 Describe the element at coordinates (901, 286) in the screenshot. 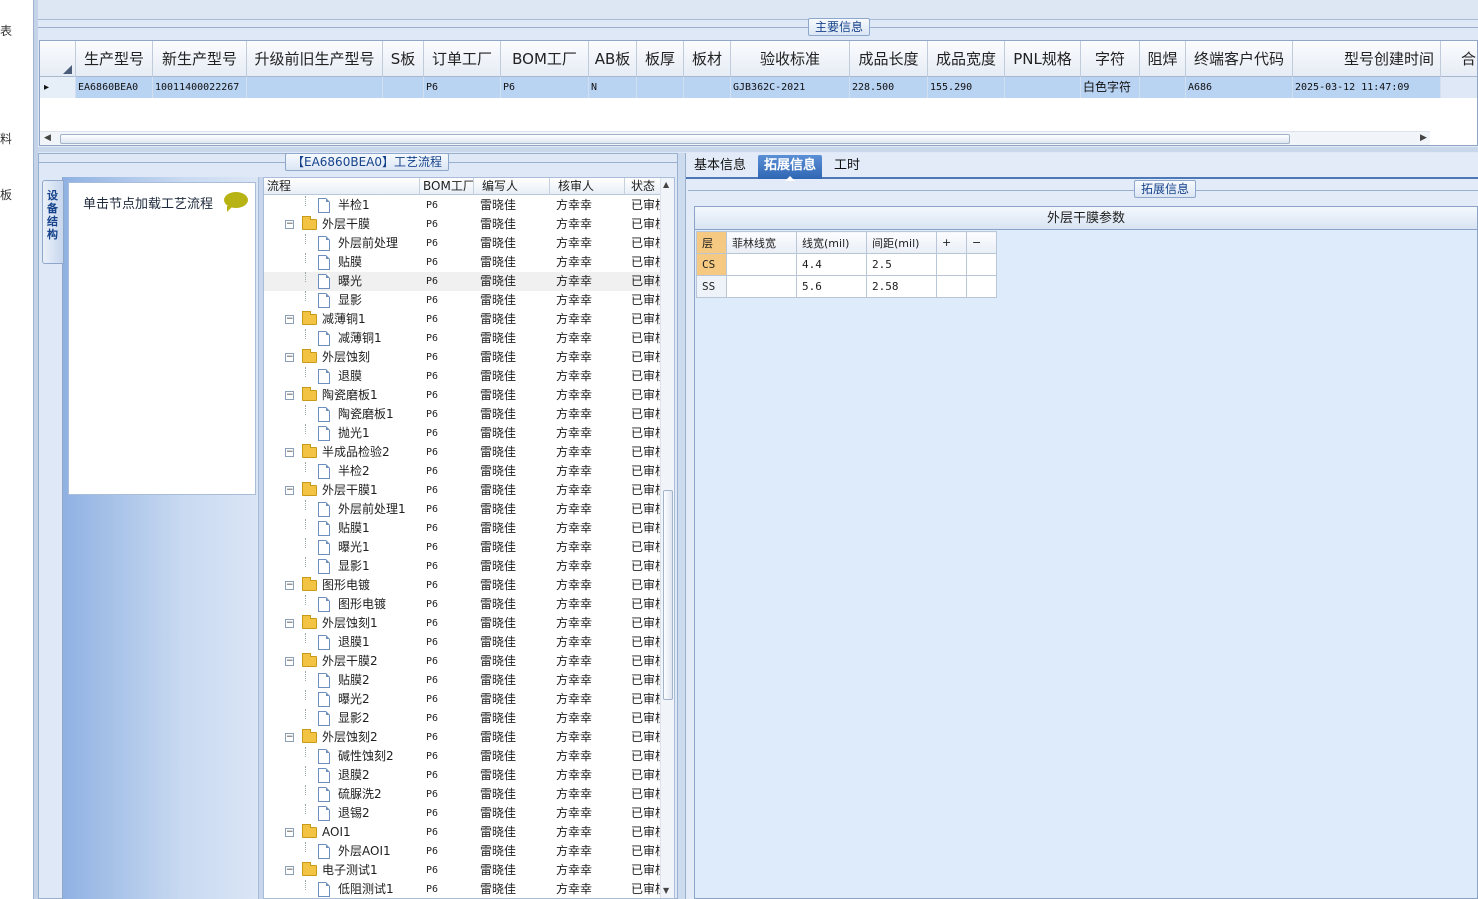

I see `cell-spacing: 2.58` at that location.